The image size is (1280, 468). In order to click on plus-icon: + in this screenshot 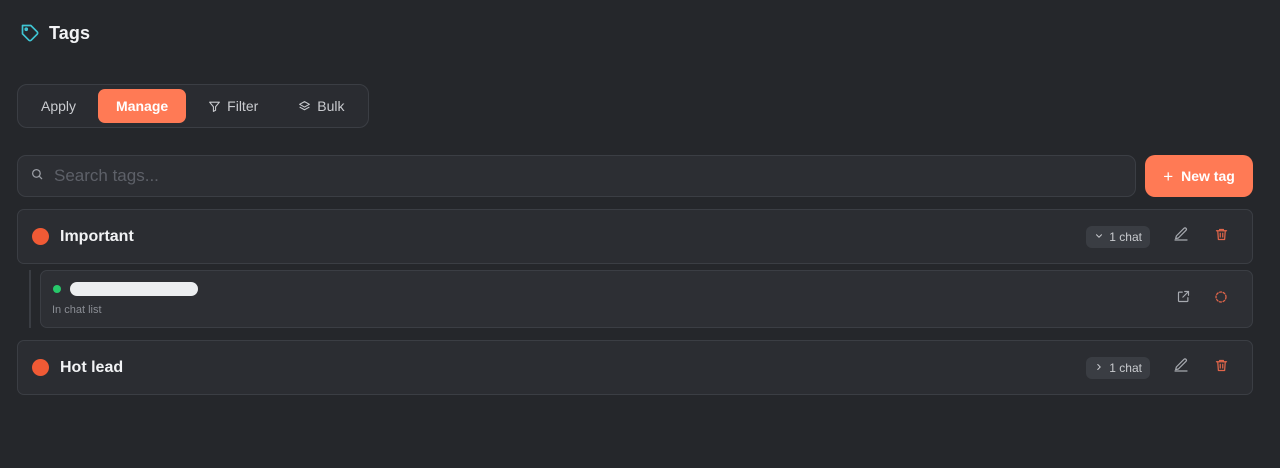, I will do `click(1168, 176)`.